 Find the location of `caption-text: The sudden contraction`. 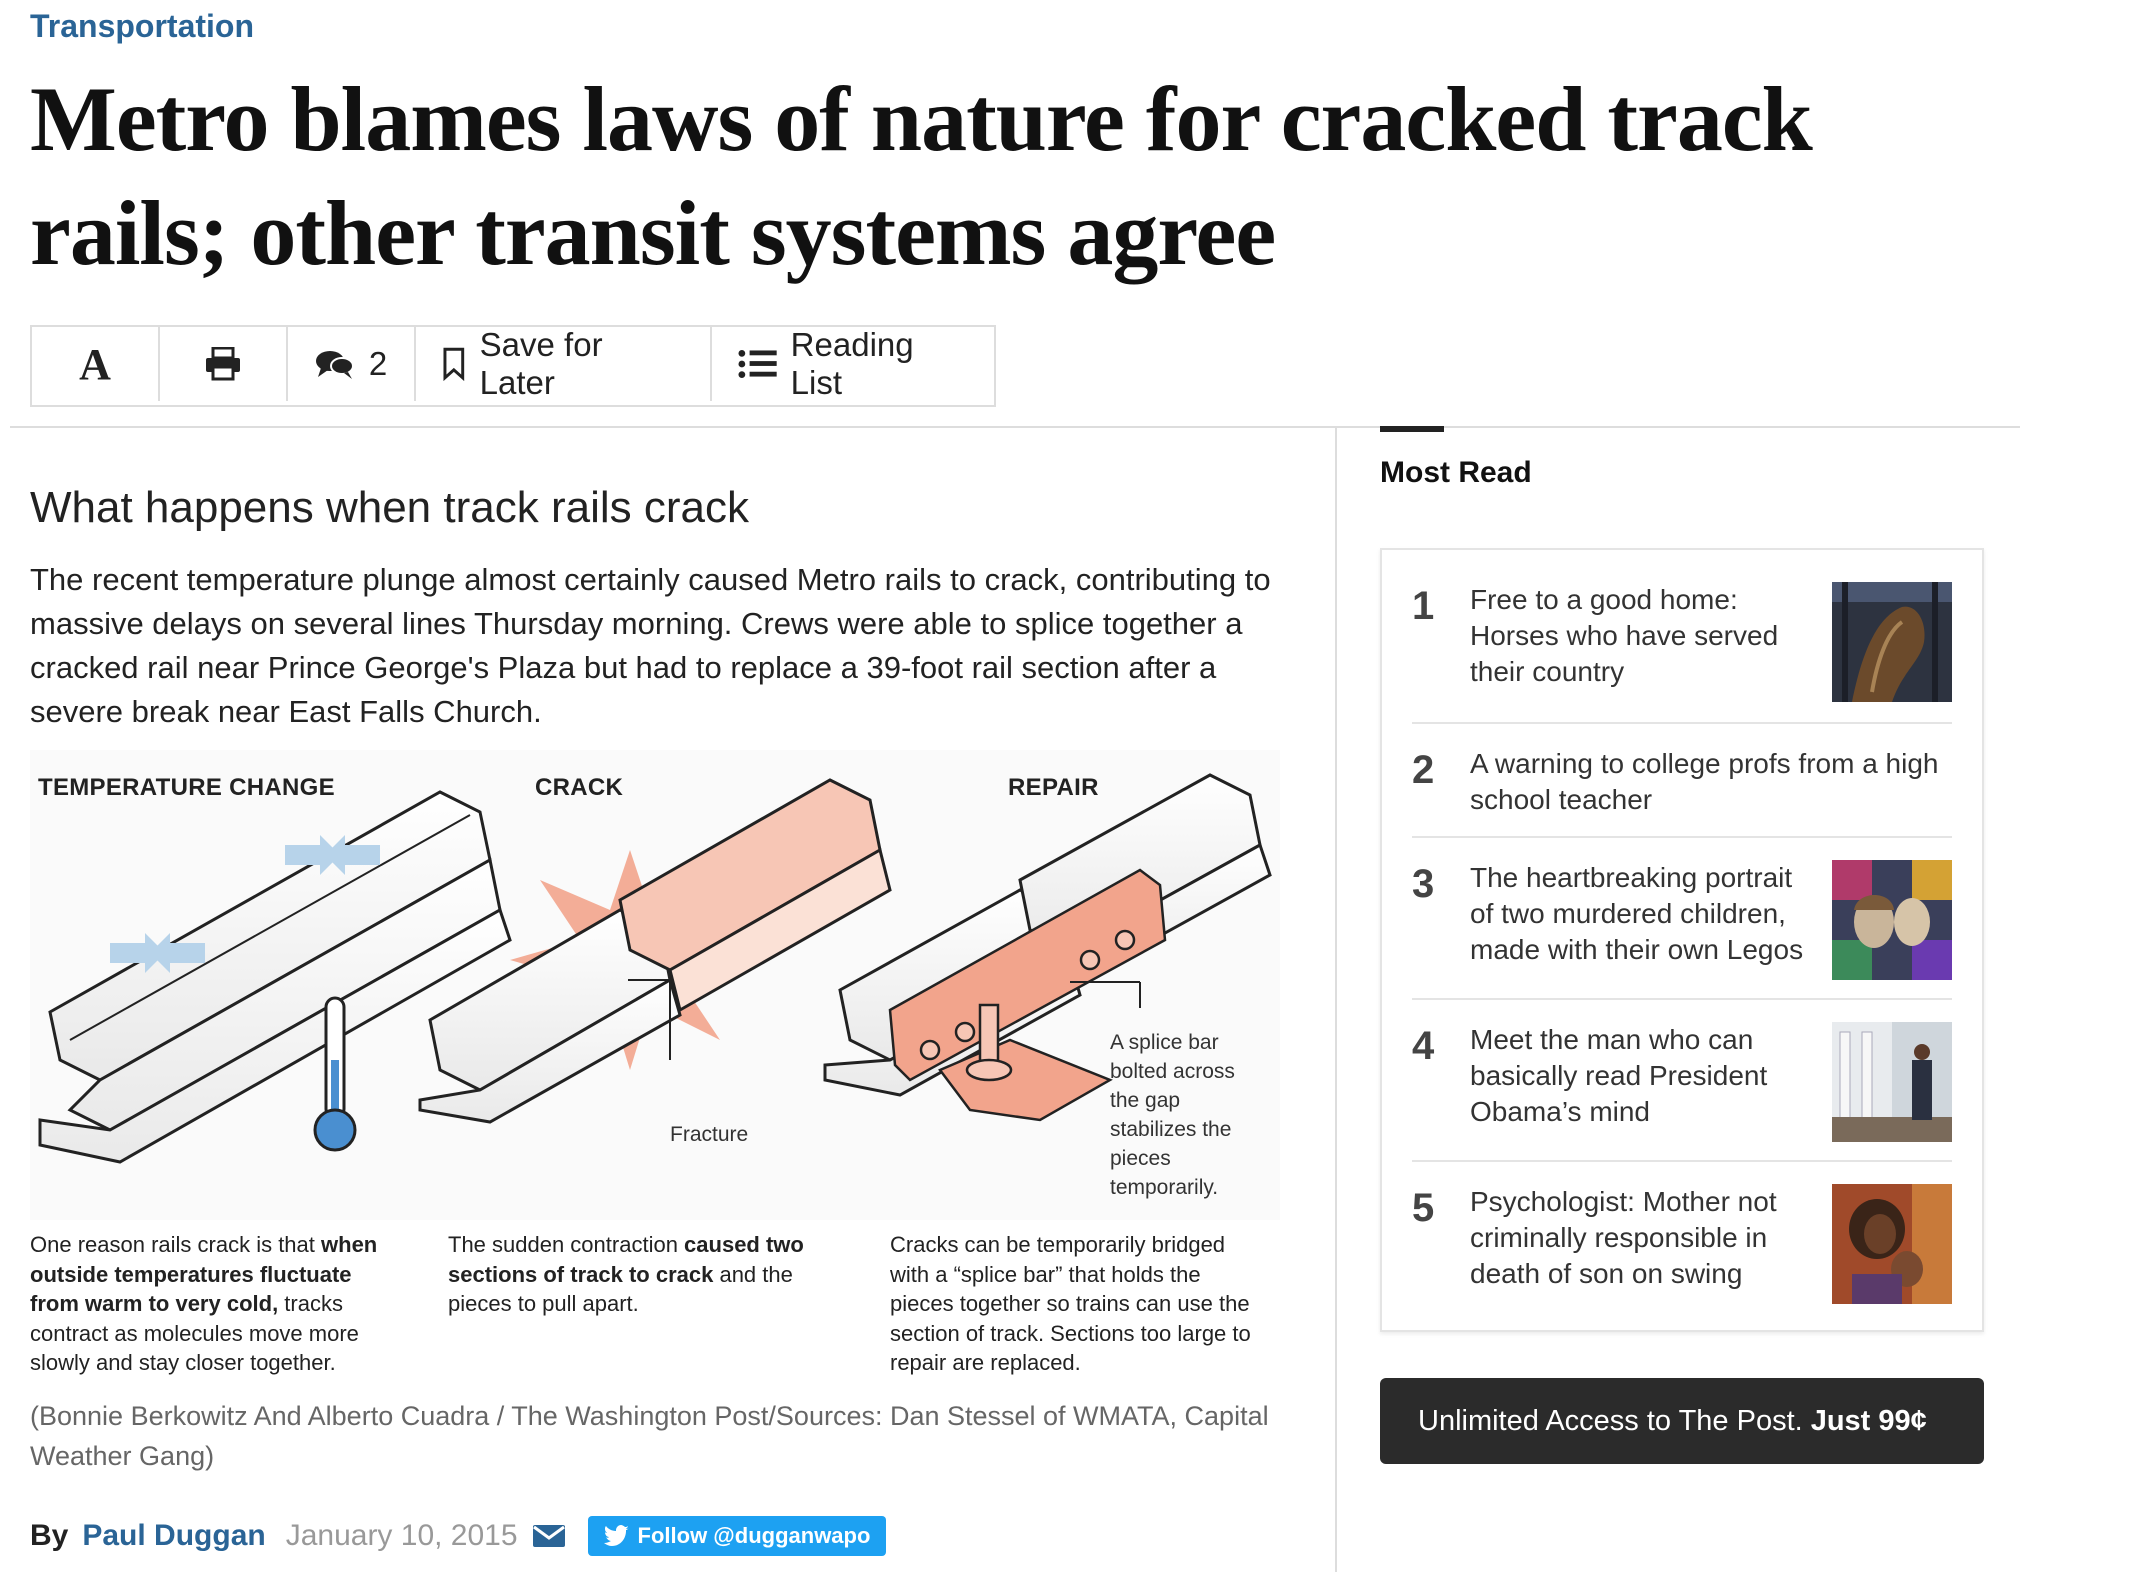

caption-text: The sudden contraction is located at coordinates (566, 1244).